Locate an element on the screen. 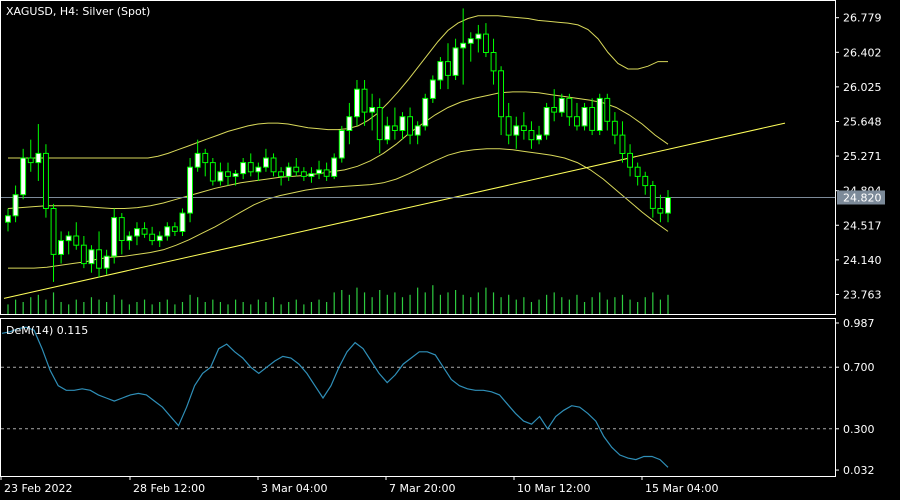  price-tick-label: 24.140 is located at coordinates (862, 260).